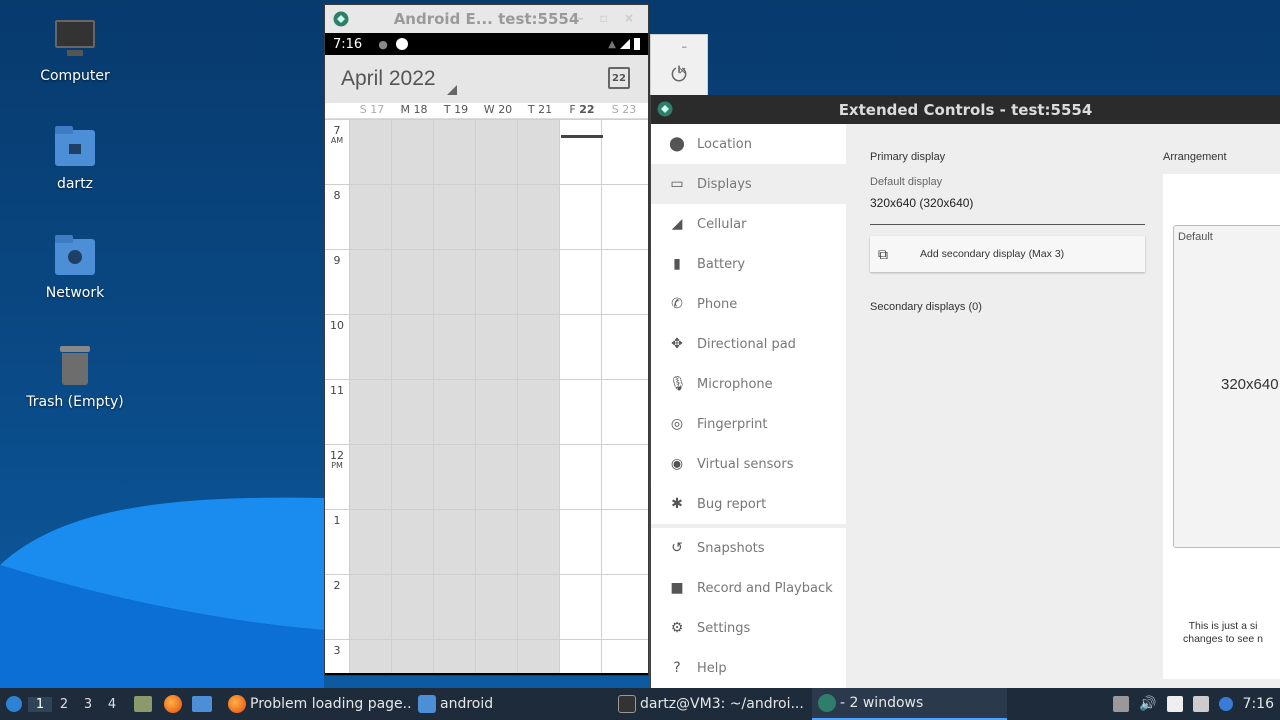 The width and height of the screenshot is (1280, 720). Describe the element at coordinates (173, 704) in the screenshot. I see `firefox-launcher-icon` at that location.